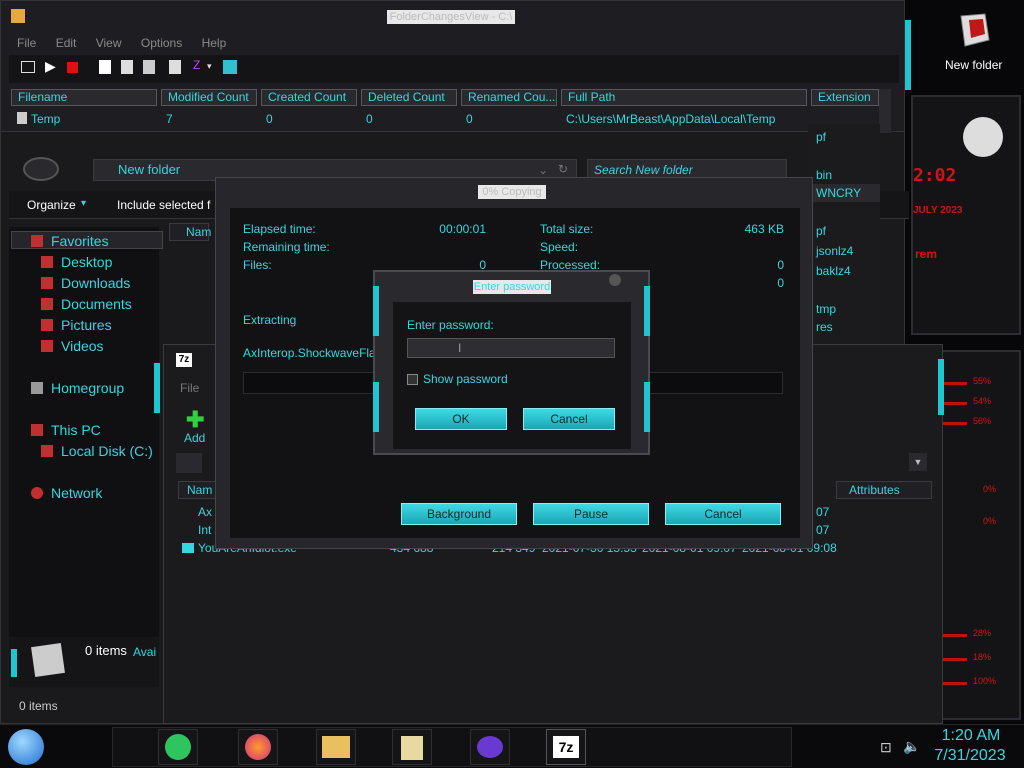 The height and width of the screenshot is (768, 1024). I want to click on cell-filename: Temp, so click(46, 119).